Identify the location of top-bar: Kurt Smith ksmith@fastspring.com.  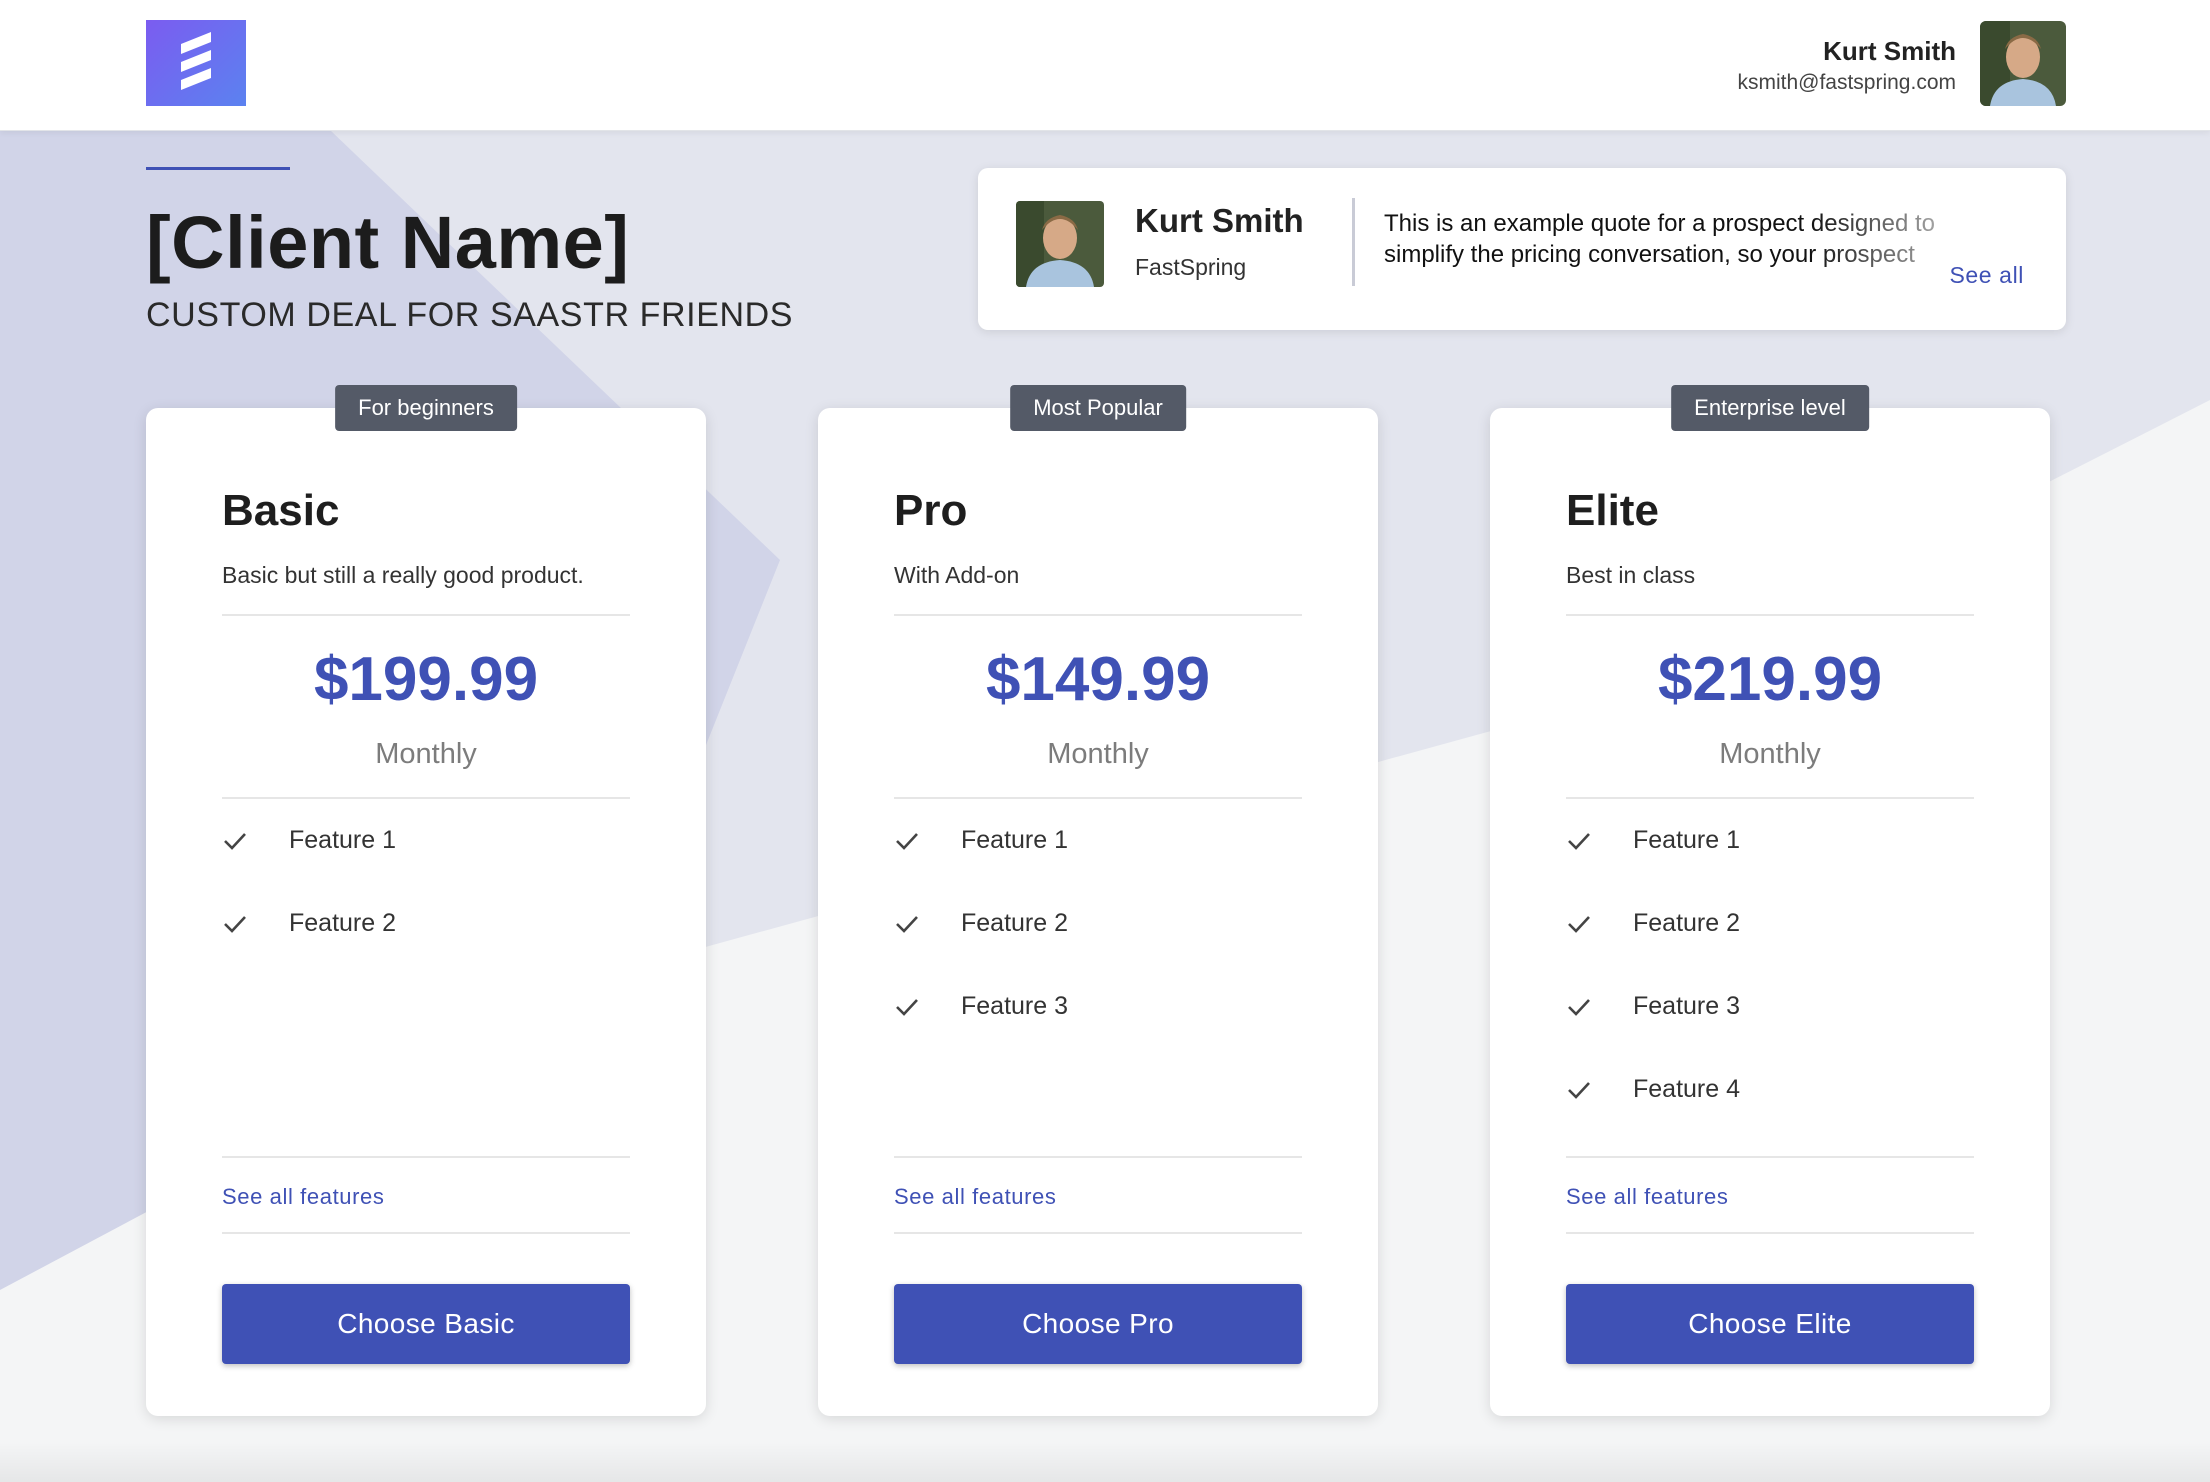
(1105, 65).